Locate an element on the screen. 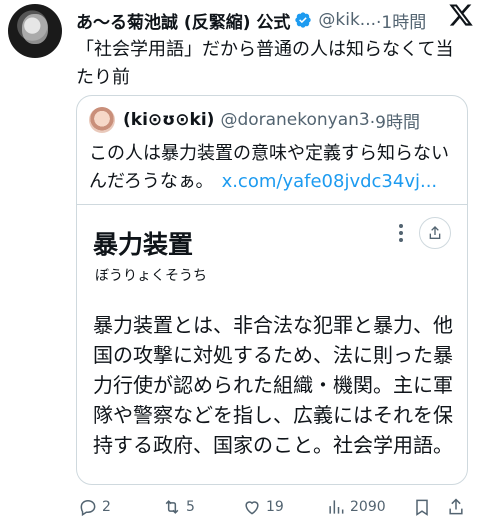 The height and width of the screenshot is (531, 480). views-icon is located at coordinates (336, 507).